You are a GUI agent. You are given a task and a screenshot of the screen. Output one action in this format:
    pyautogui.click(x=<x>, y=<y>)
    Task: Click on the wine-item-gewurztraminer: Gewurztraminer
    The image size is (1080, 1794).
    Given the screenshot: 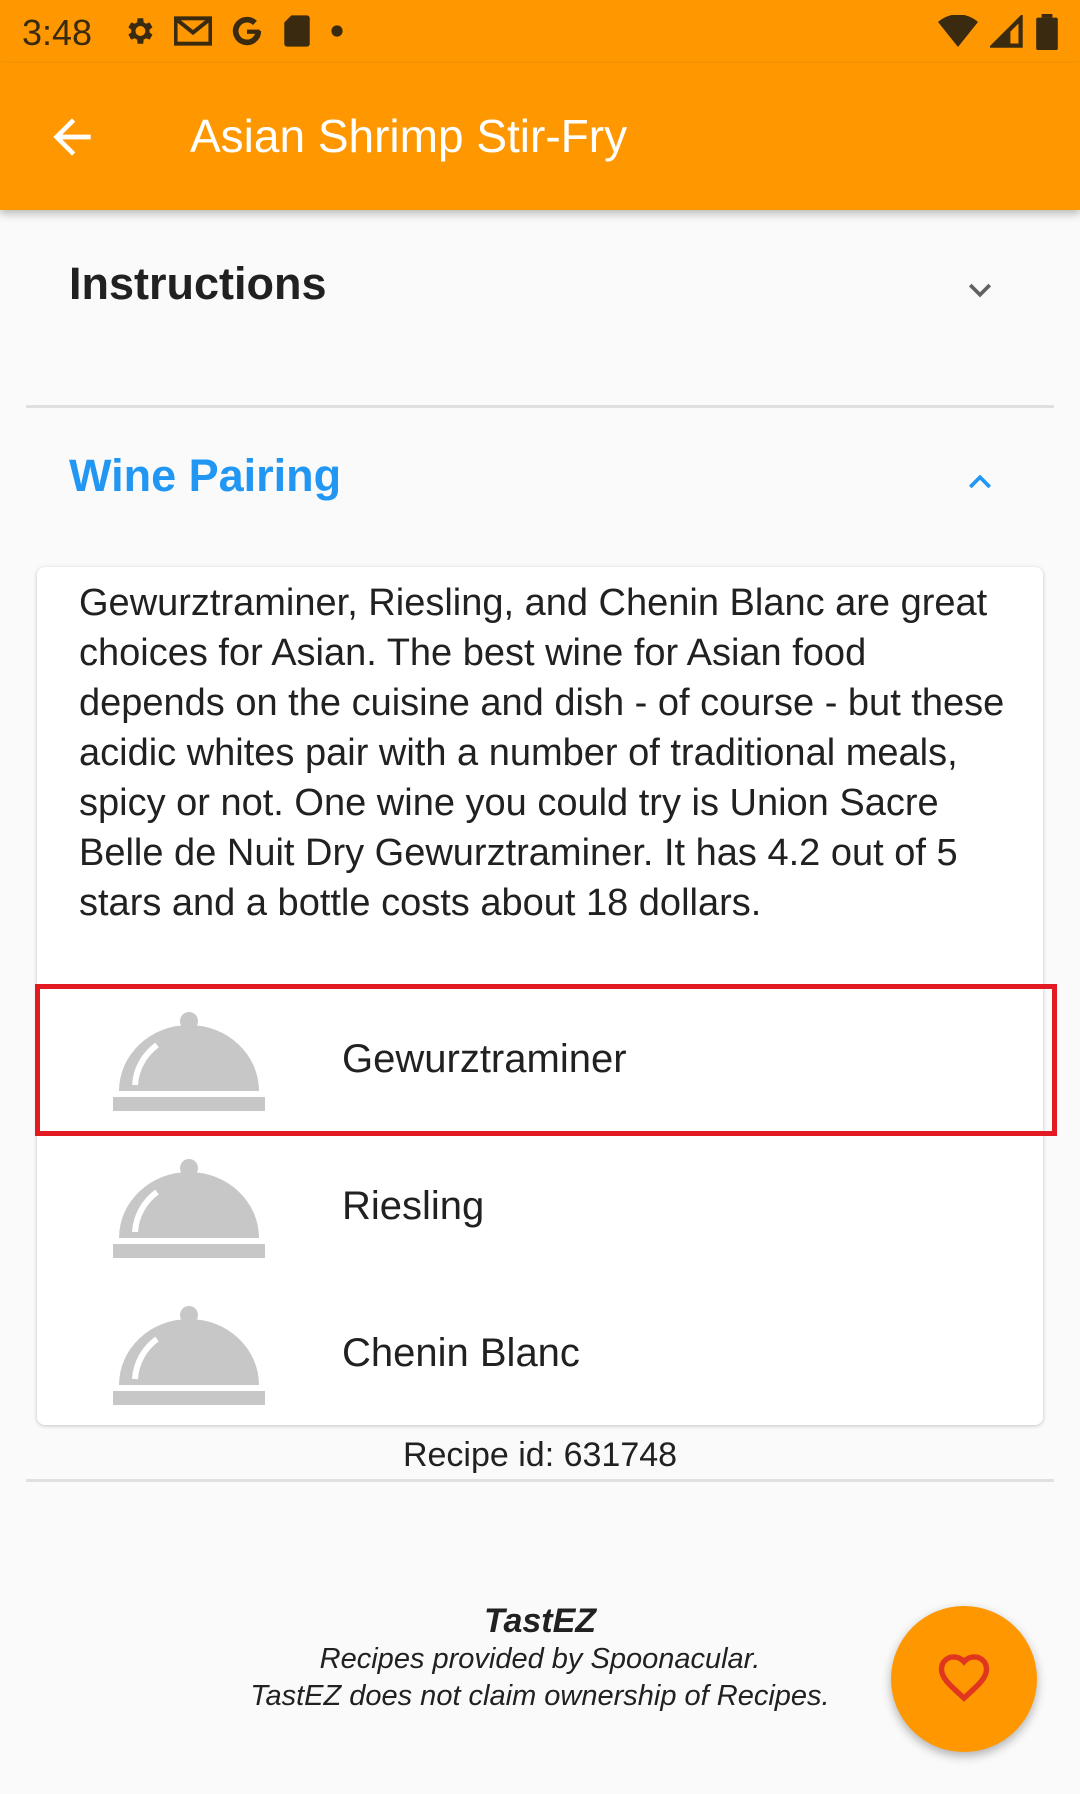 What is the action you would take?
    pyautogui.click(x=540, y=1060)
    